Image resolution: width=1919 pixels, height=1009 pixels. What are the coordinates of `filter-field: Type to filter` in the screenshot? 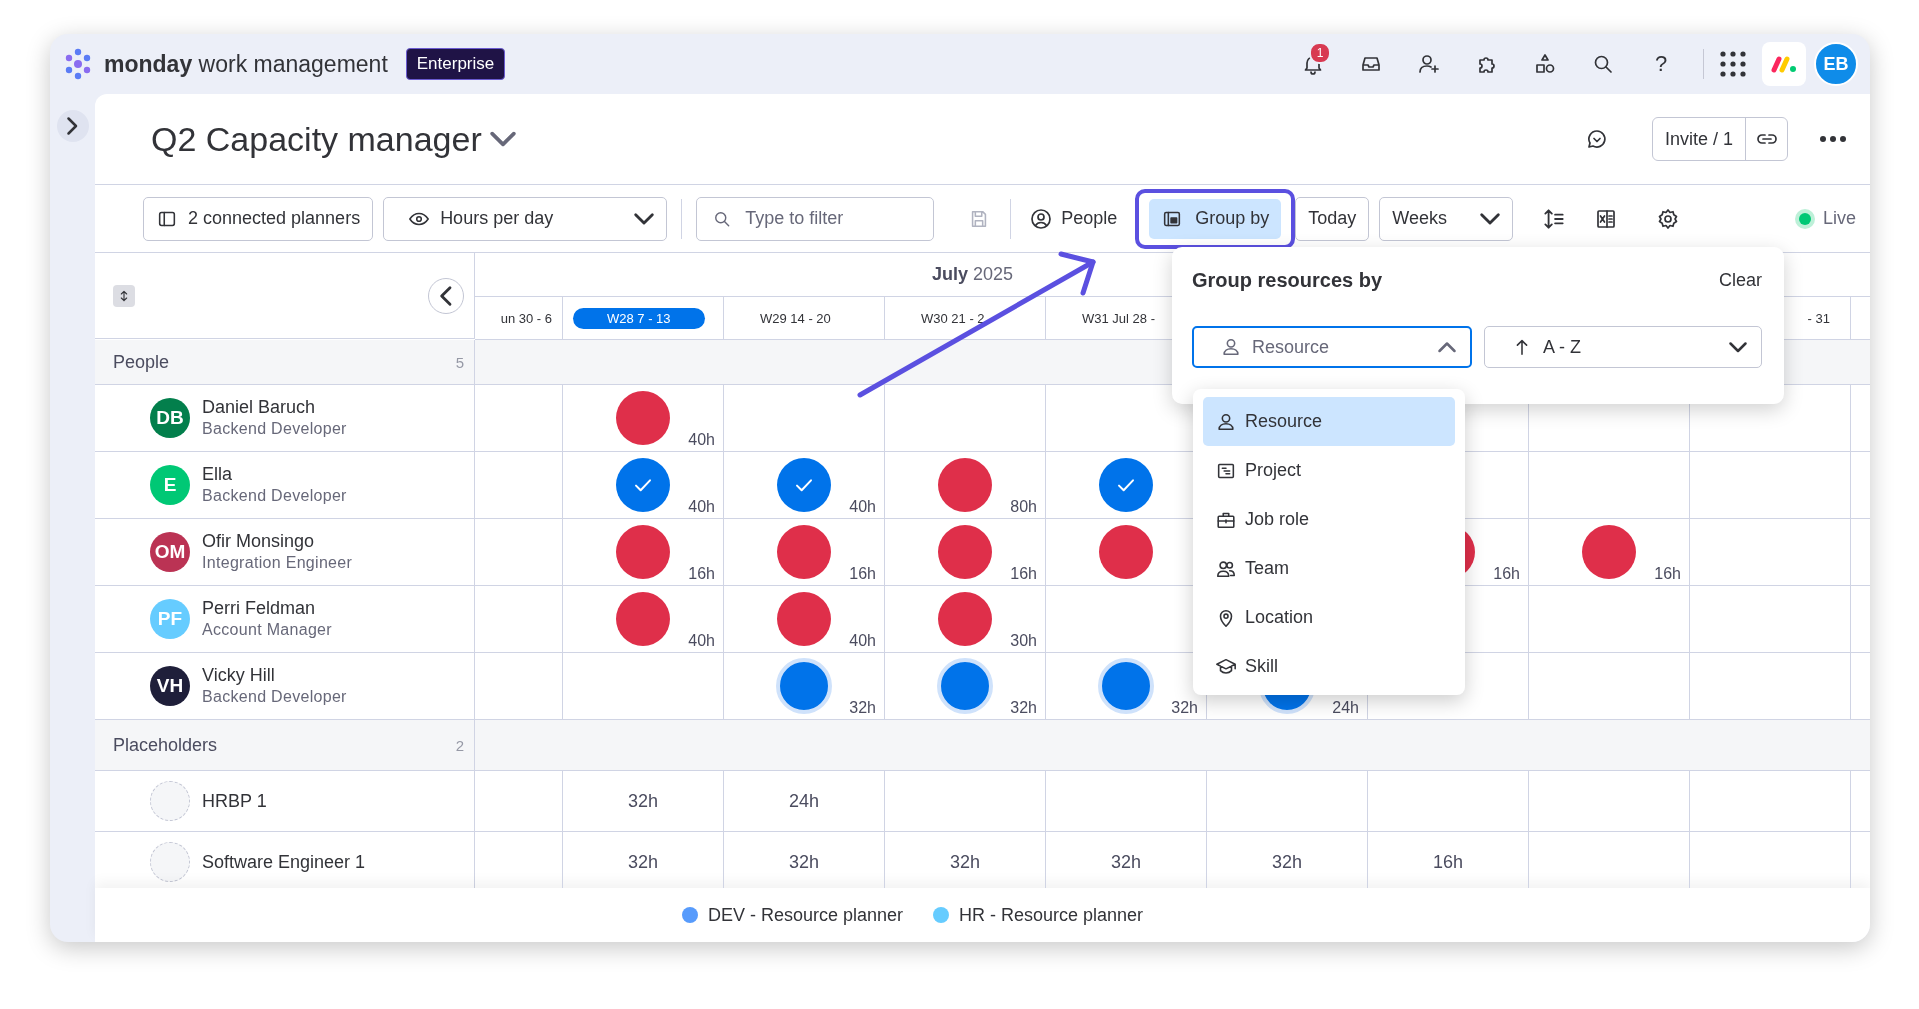 It's located at (815, 218).